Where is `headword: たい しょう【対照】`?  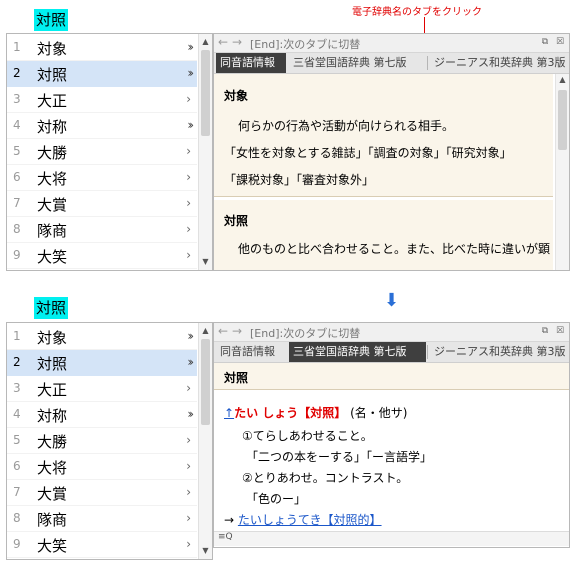
headword: たい しょう【対照】 is located at coordinates (290, 413).